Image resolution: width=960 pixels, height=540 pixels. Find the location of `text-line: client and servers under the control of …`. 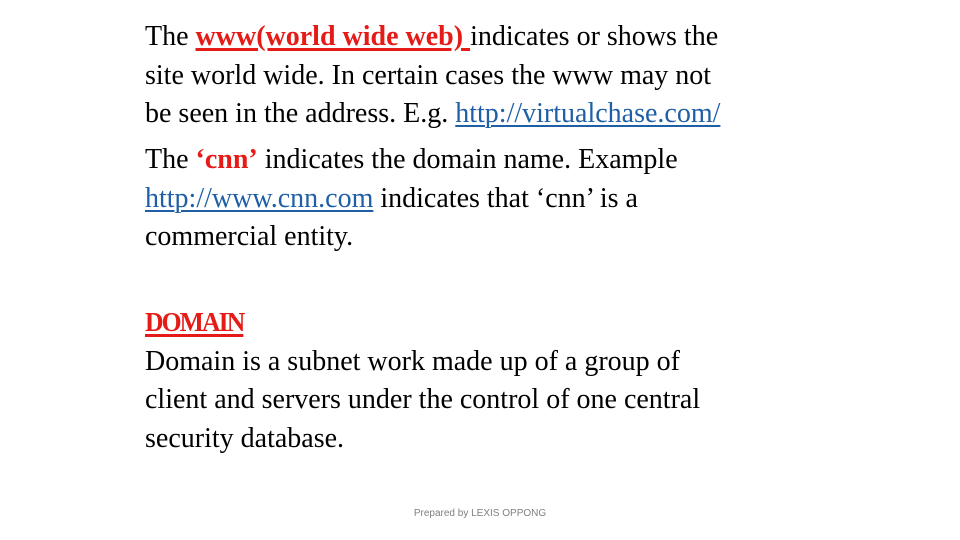

text-line: client and servers under the control of … is located at coordinates (423, 399).